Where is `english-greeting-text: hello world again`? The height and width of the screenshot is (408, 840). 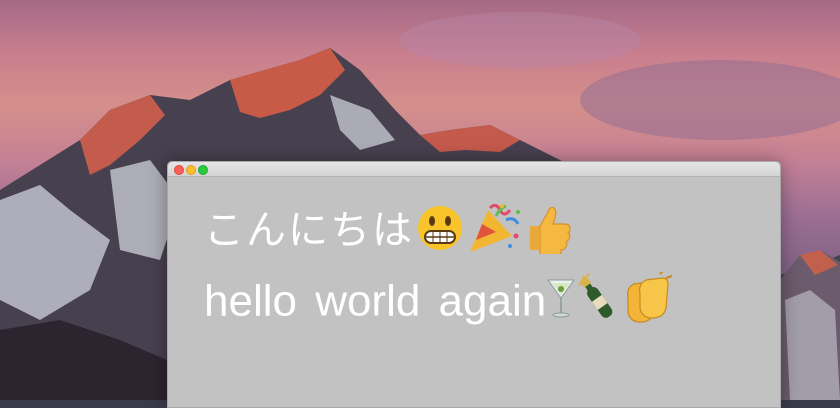 english-greeting-text: hello world again is located at coordinates (375, 301).